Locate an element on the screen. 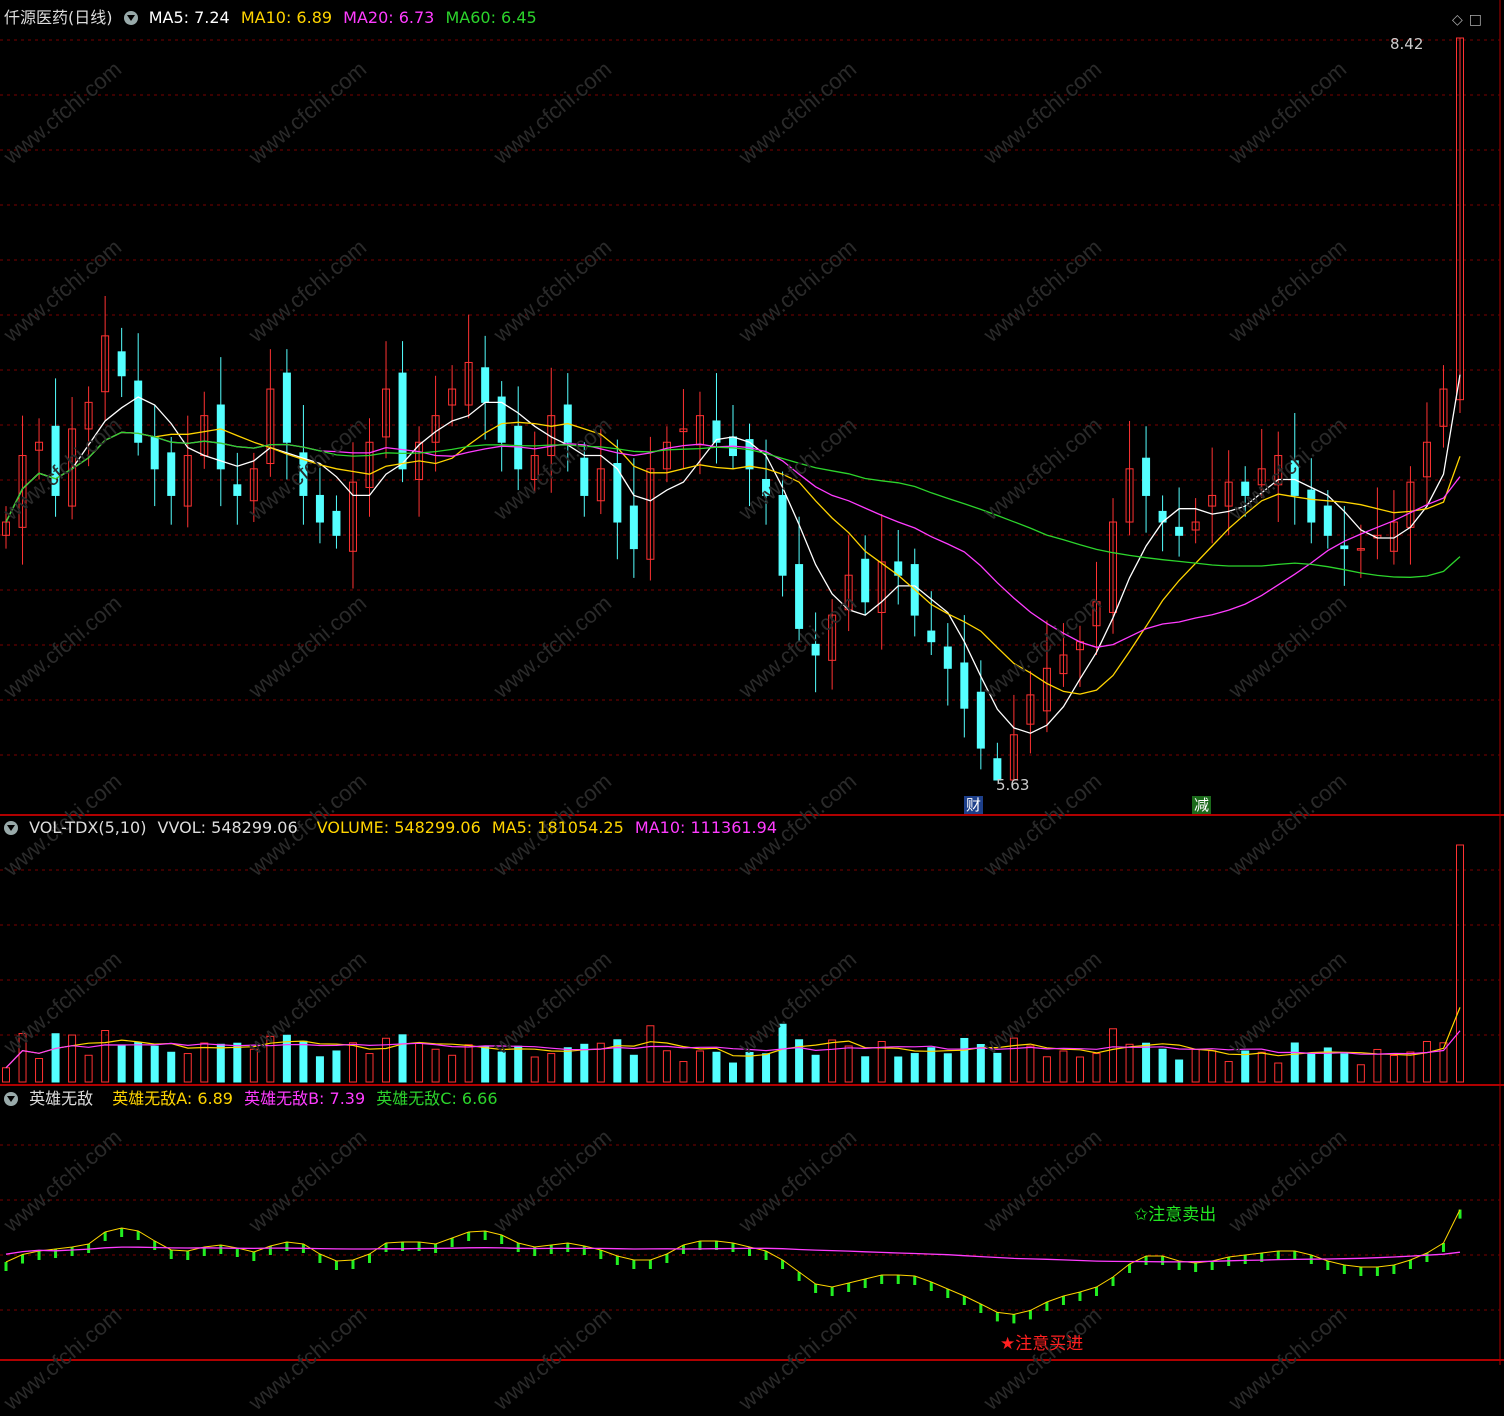 The image size is (1504, 1416). vvol-value: VVOL: 548299.06 is located at coordinates (227, 827).